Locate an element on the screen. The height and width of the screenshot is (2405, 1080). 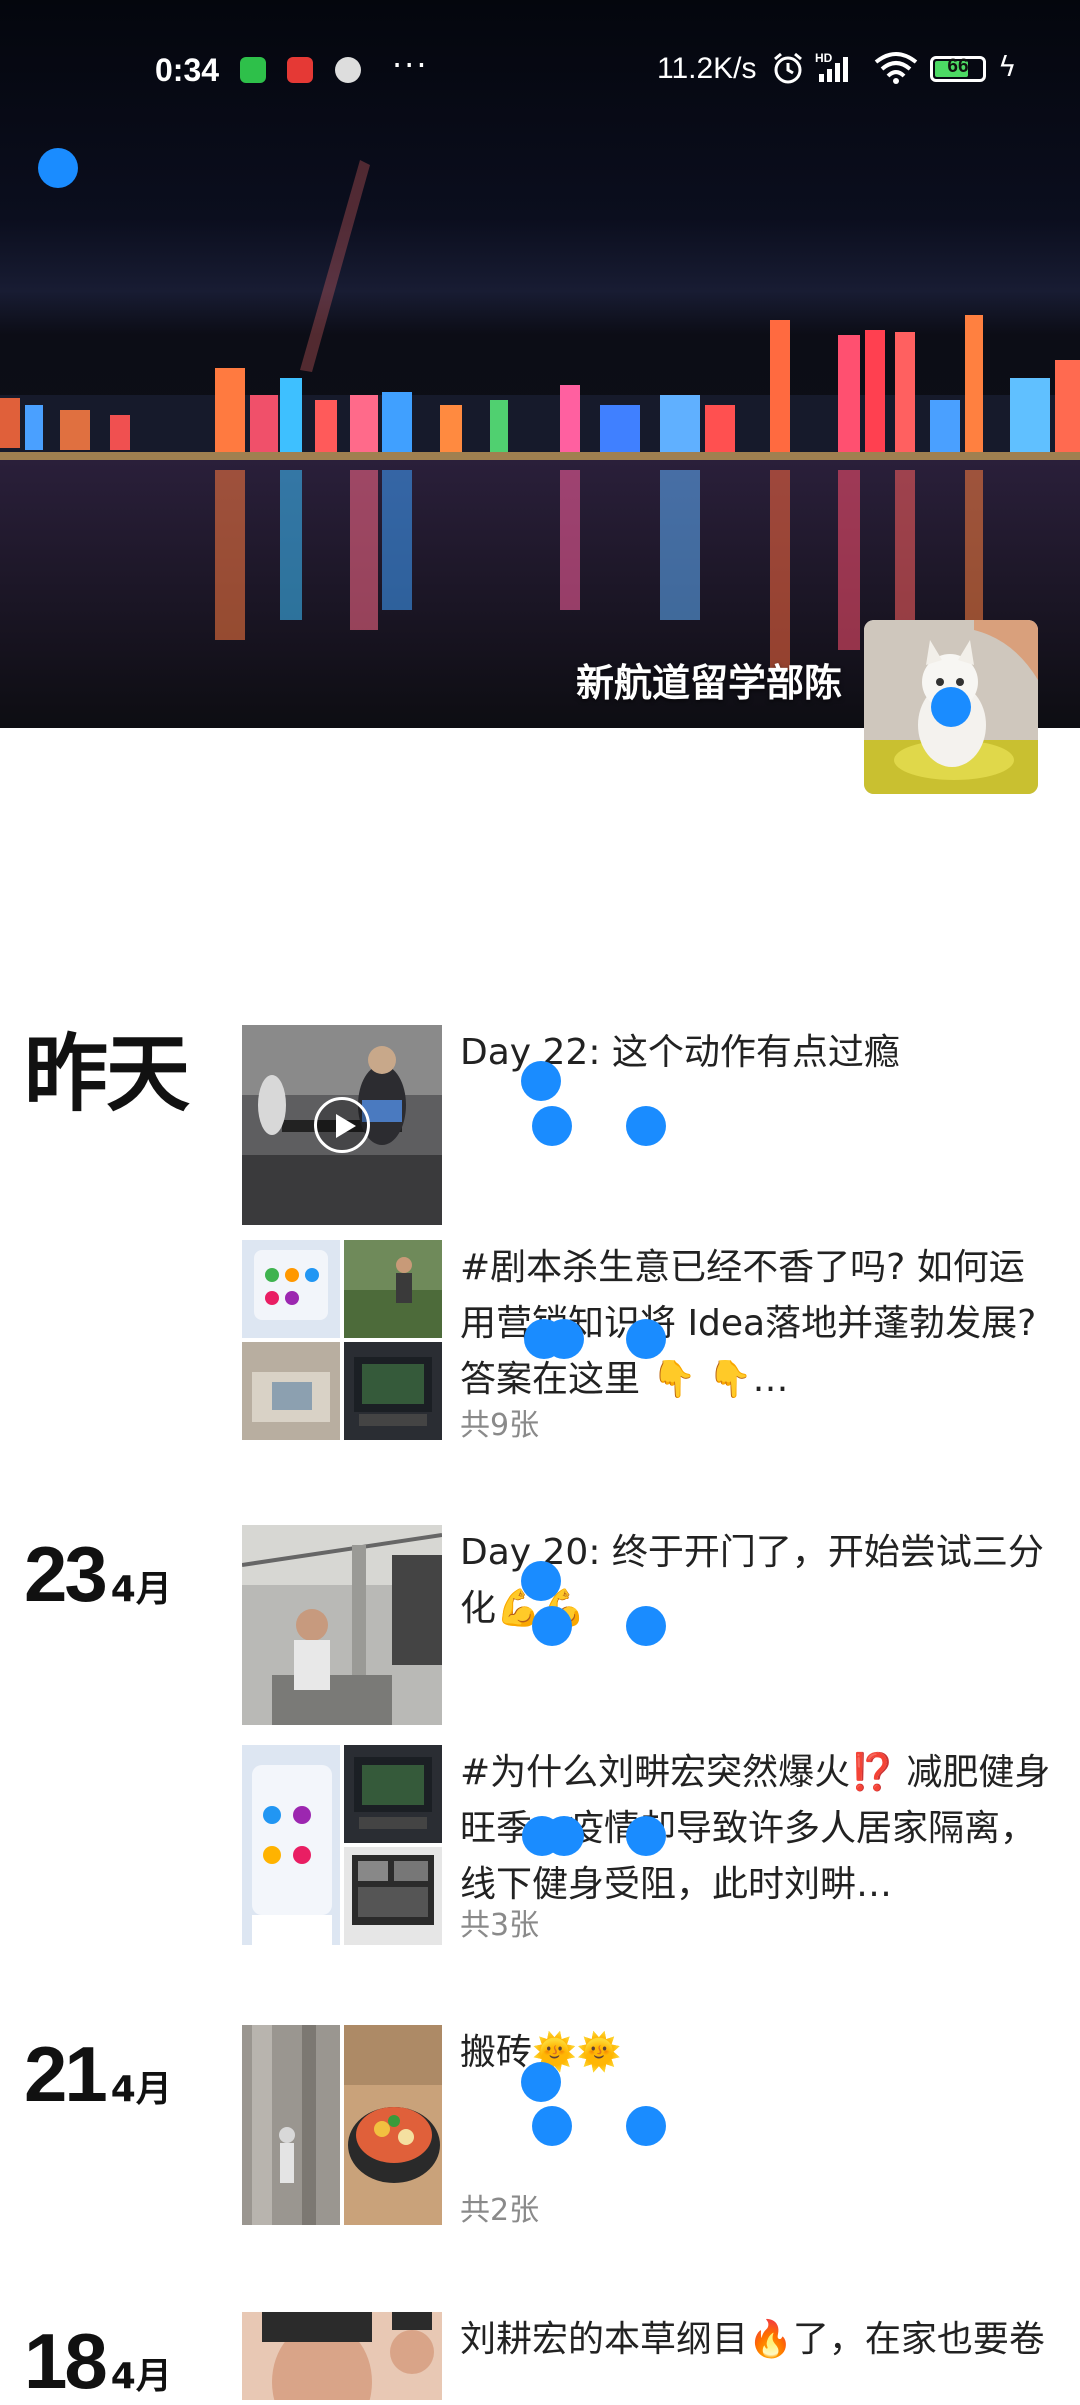
moment-post: 刘耕宏的本草纲目🔥了，在家也要卷 is located at coordinates (652, 2356).